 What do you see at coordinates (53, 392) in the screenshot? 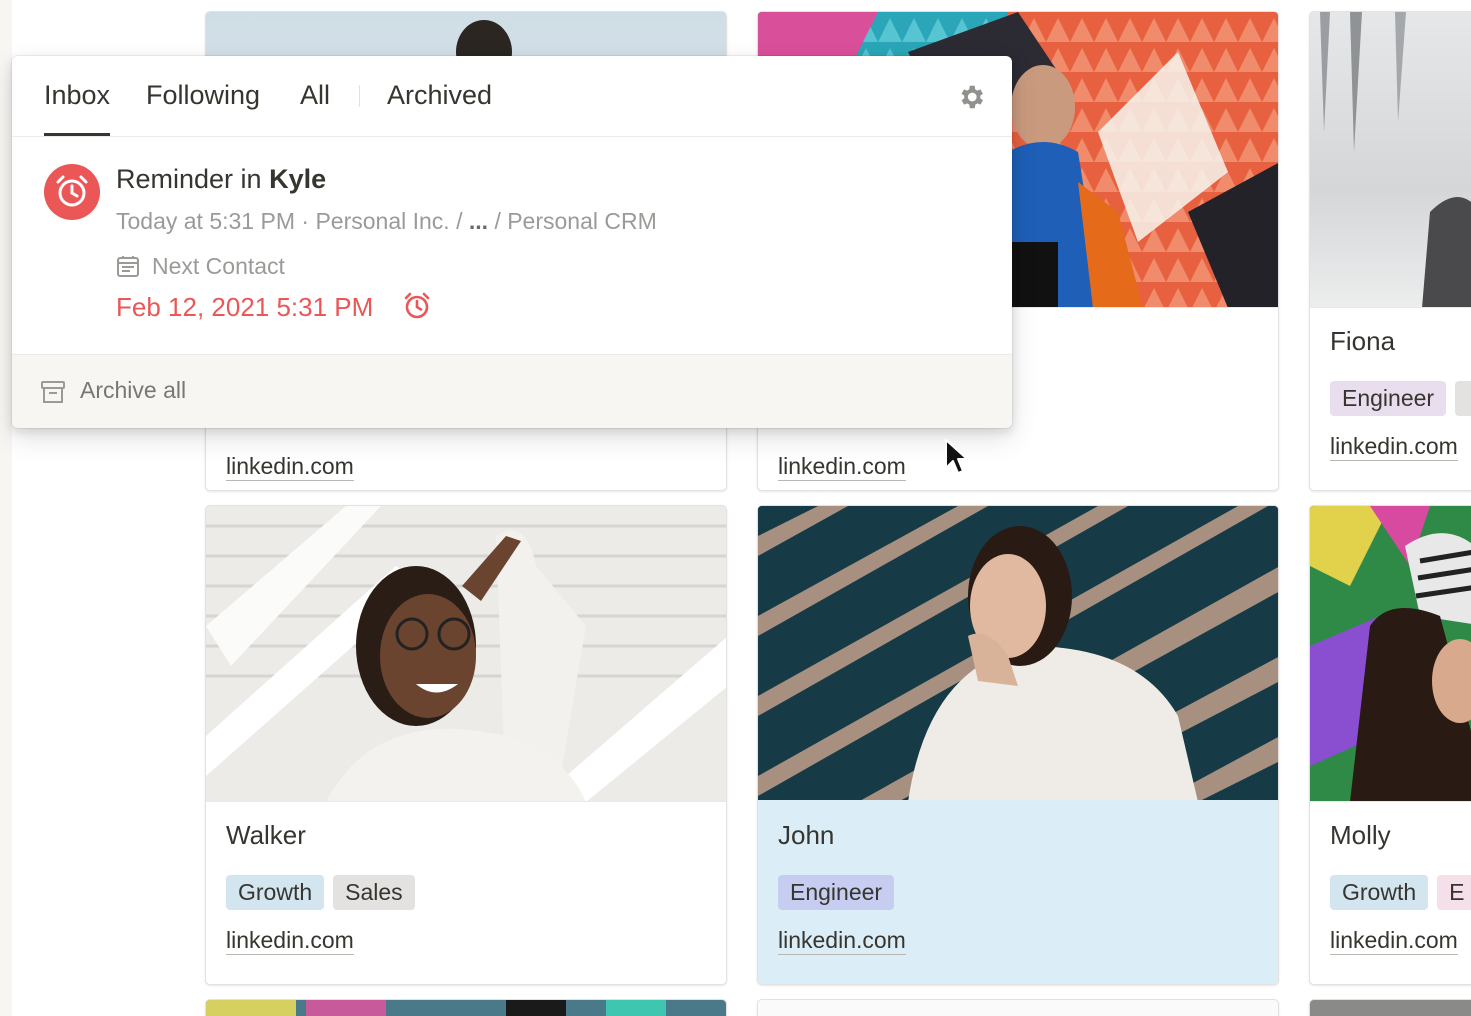
I see `archive-box-icon` at bounding box center [53, 392].